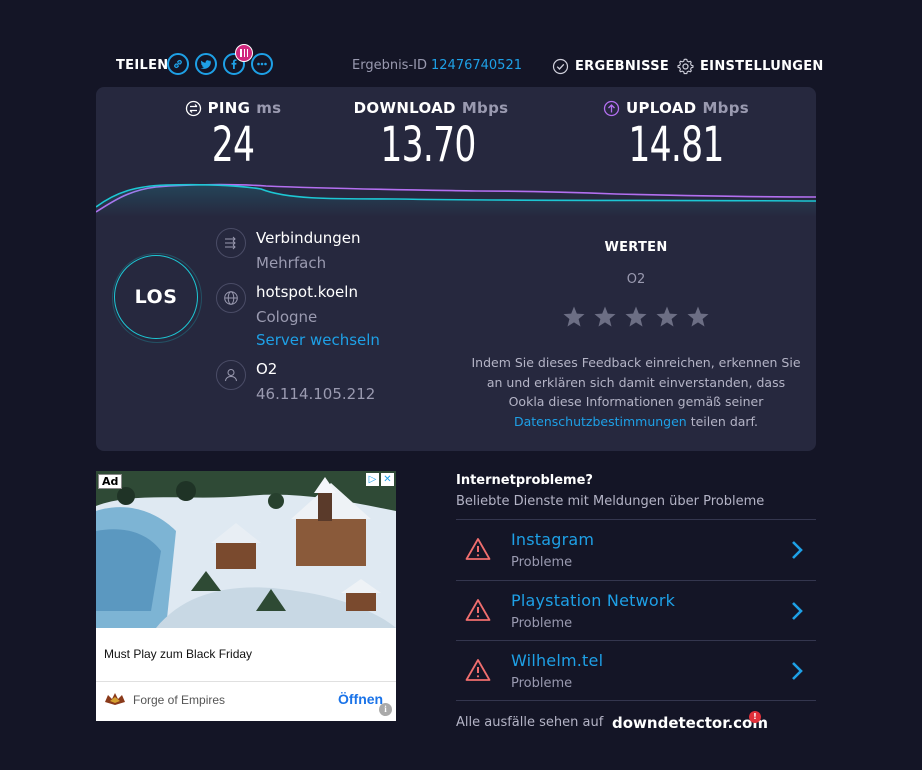  I want to click on user-icon, so click(231, 375).